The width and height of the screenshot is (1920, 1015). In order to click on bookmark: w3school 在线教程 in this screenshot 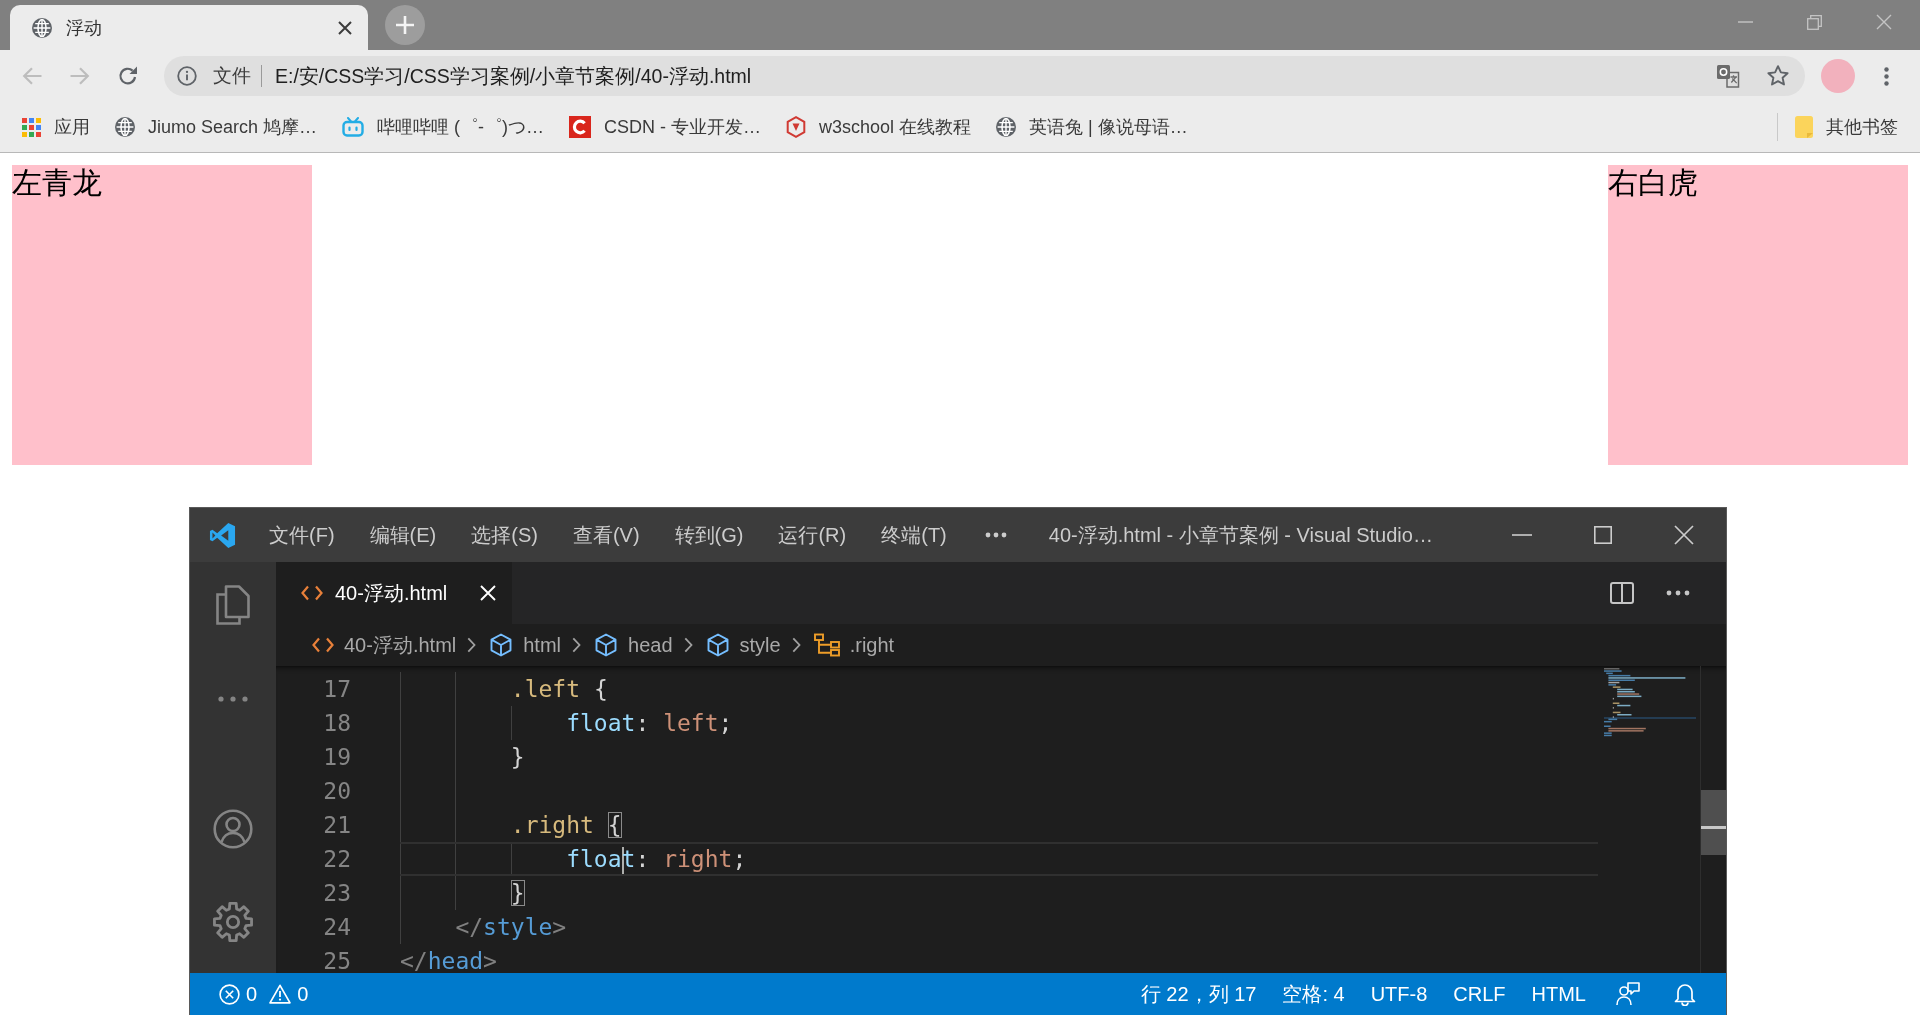, I will do `click(879, 127)`.